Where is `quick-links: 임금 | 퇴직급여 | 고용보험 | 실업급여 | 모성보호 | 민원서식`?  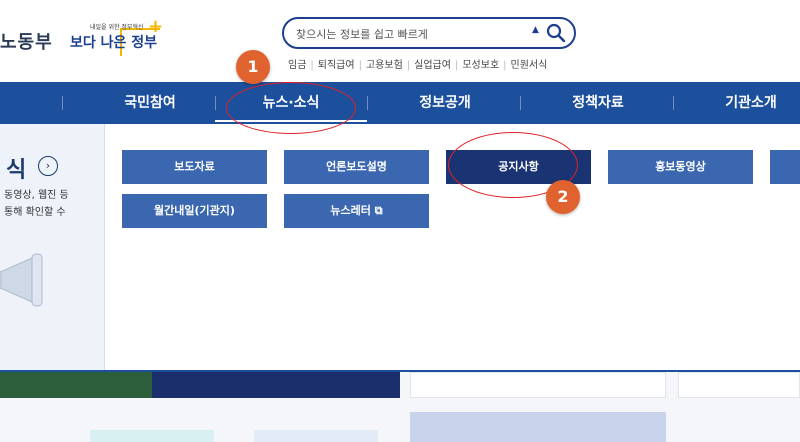
quick-links: 임금 | 퇴직급여 | 고용보험 | 실업급여 | 모성보호 | 민원서식 is located at coordinates (418, 65).